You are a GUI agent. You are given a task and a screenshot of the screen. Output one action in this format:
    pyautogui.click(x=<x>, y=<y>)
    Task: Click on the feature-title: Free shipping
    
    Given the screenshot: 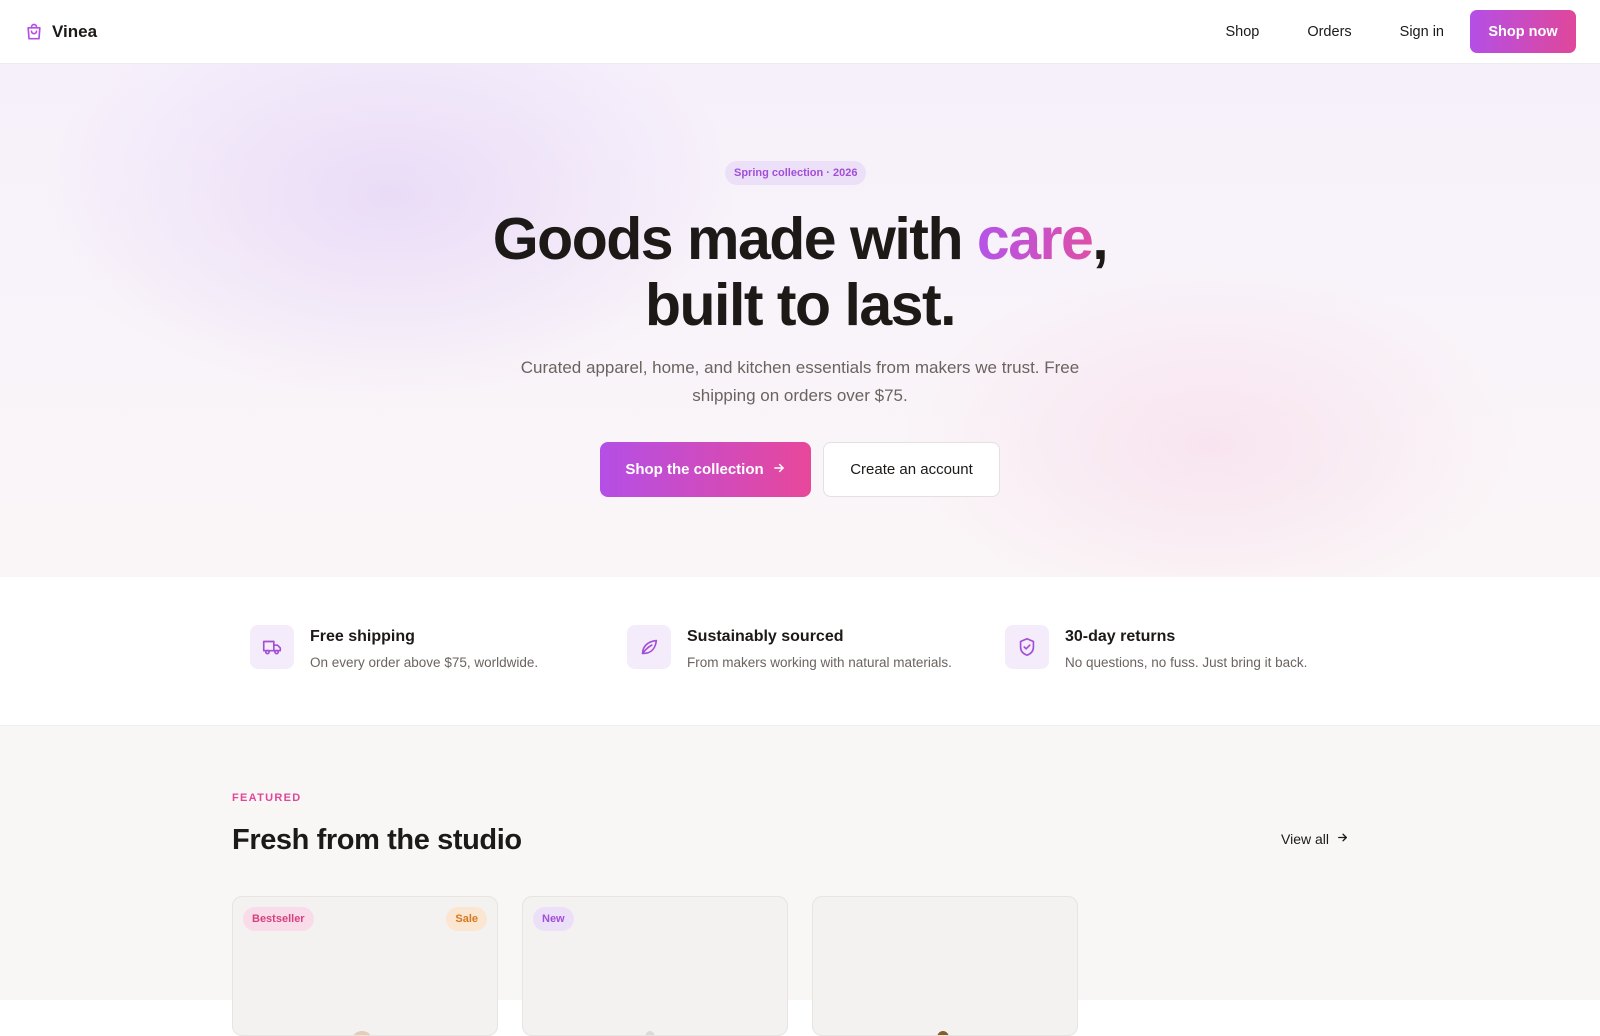 What is the action you would take?
    pyautogui.click(x=362, y=636)
    